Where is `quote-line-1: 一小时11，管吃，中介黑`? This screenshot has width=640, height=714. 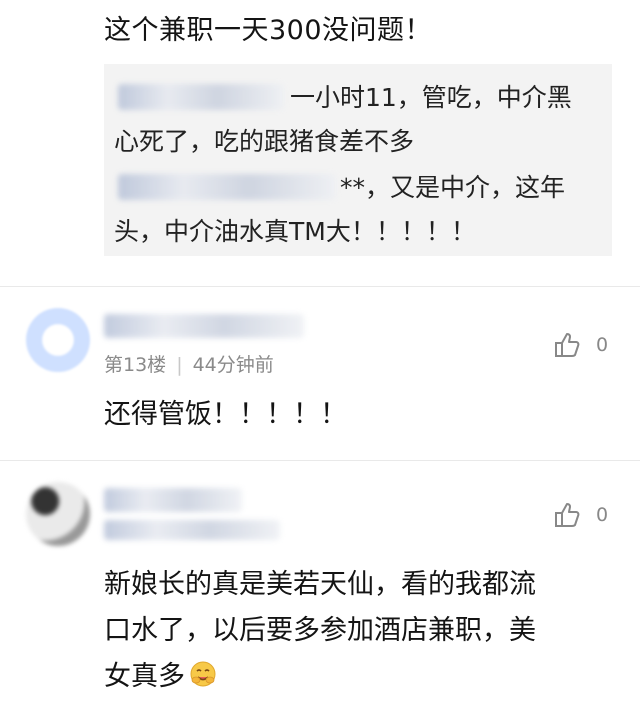
quote-line-1: 一小时11，管吃，中介黑 is located at coordinates (431, 97).